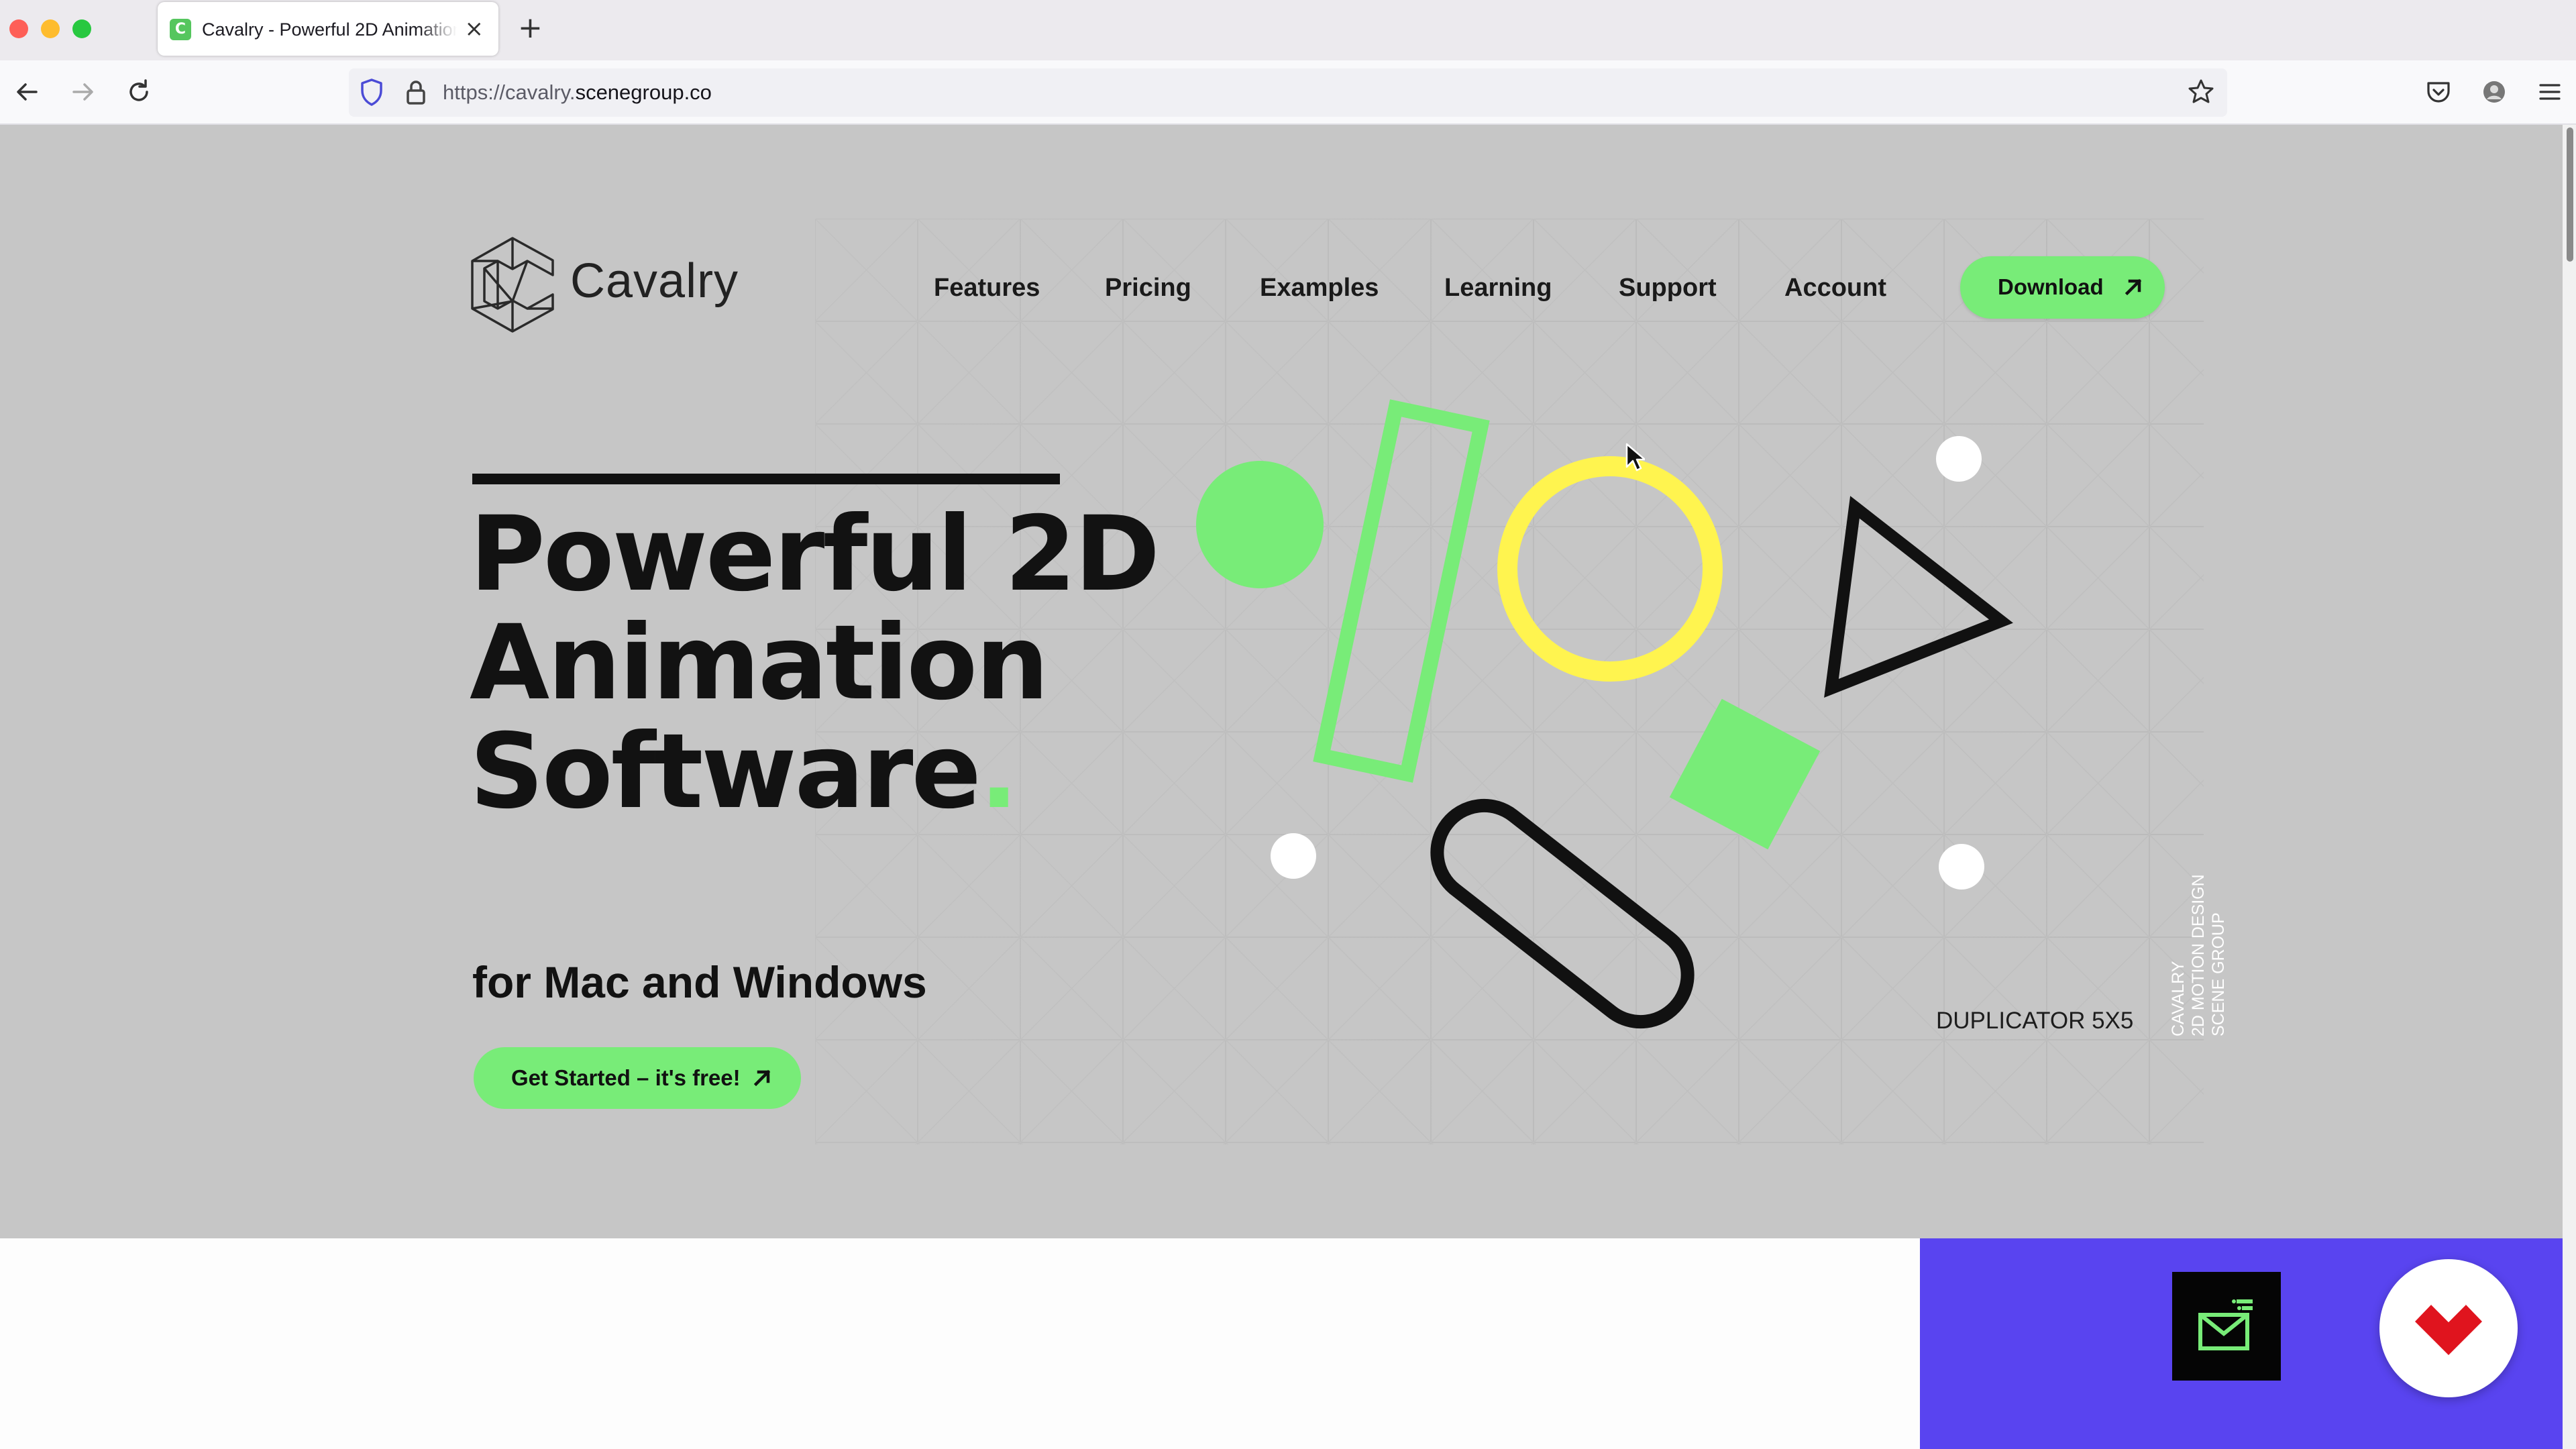 This screenshot has height=1449, width=2576. I want to click on scene-label: DUPLICATOR 5X5, so click(2035, 1021).